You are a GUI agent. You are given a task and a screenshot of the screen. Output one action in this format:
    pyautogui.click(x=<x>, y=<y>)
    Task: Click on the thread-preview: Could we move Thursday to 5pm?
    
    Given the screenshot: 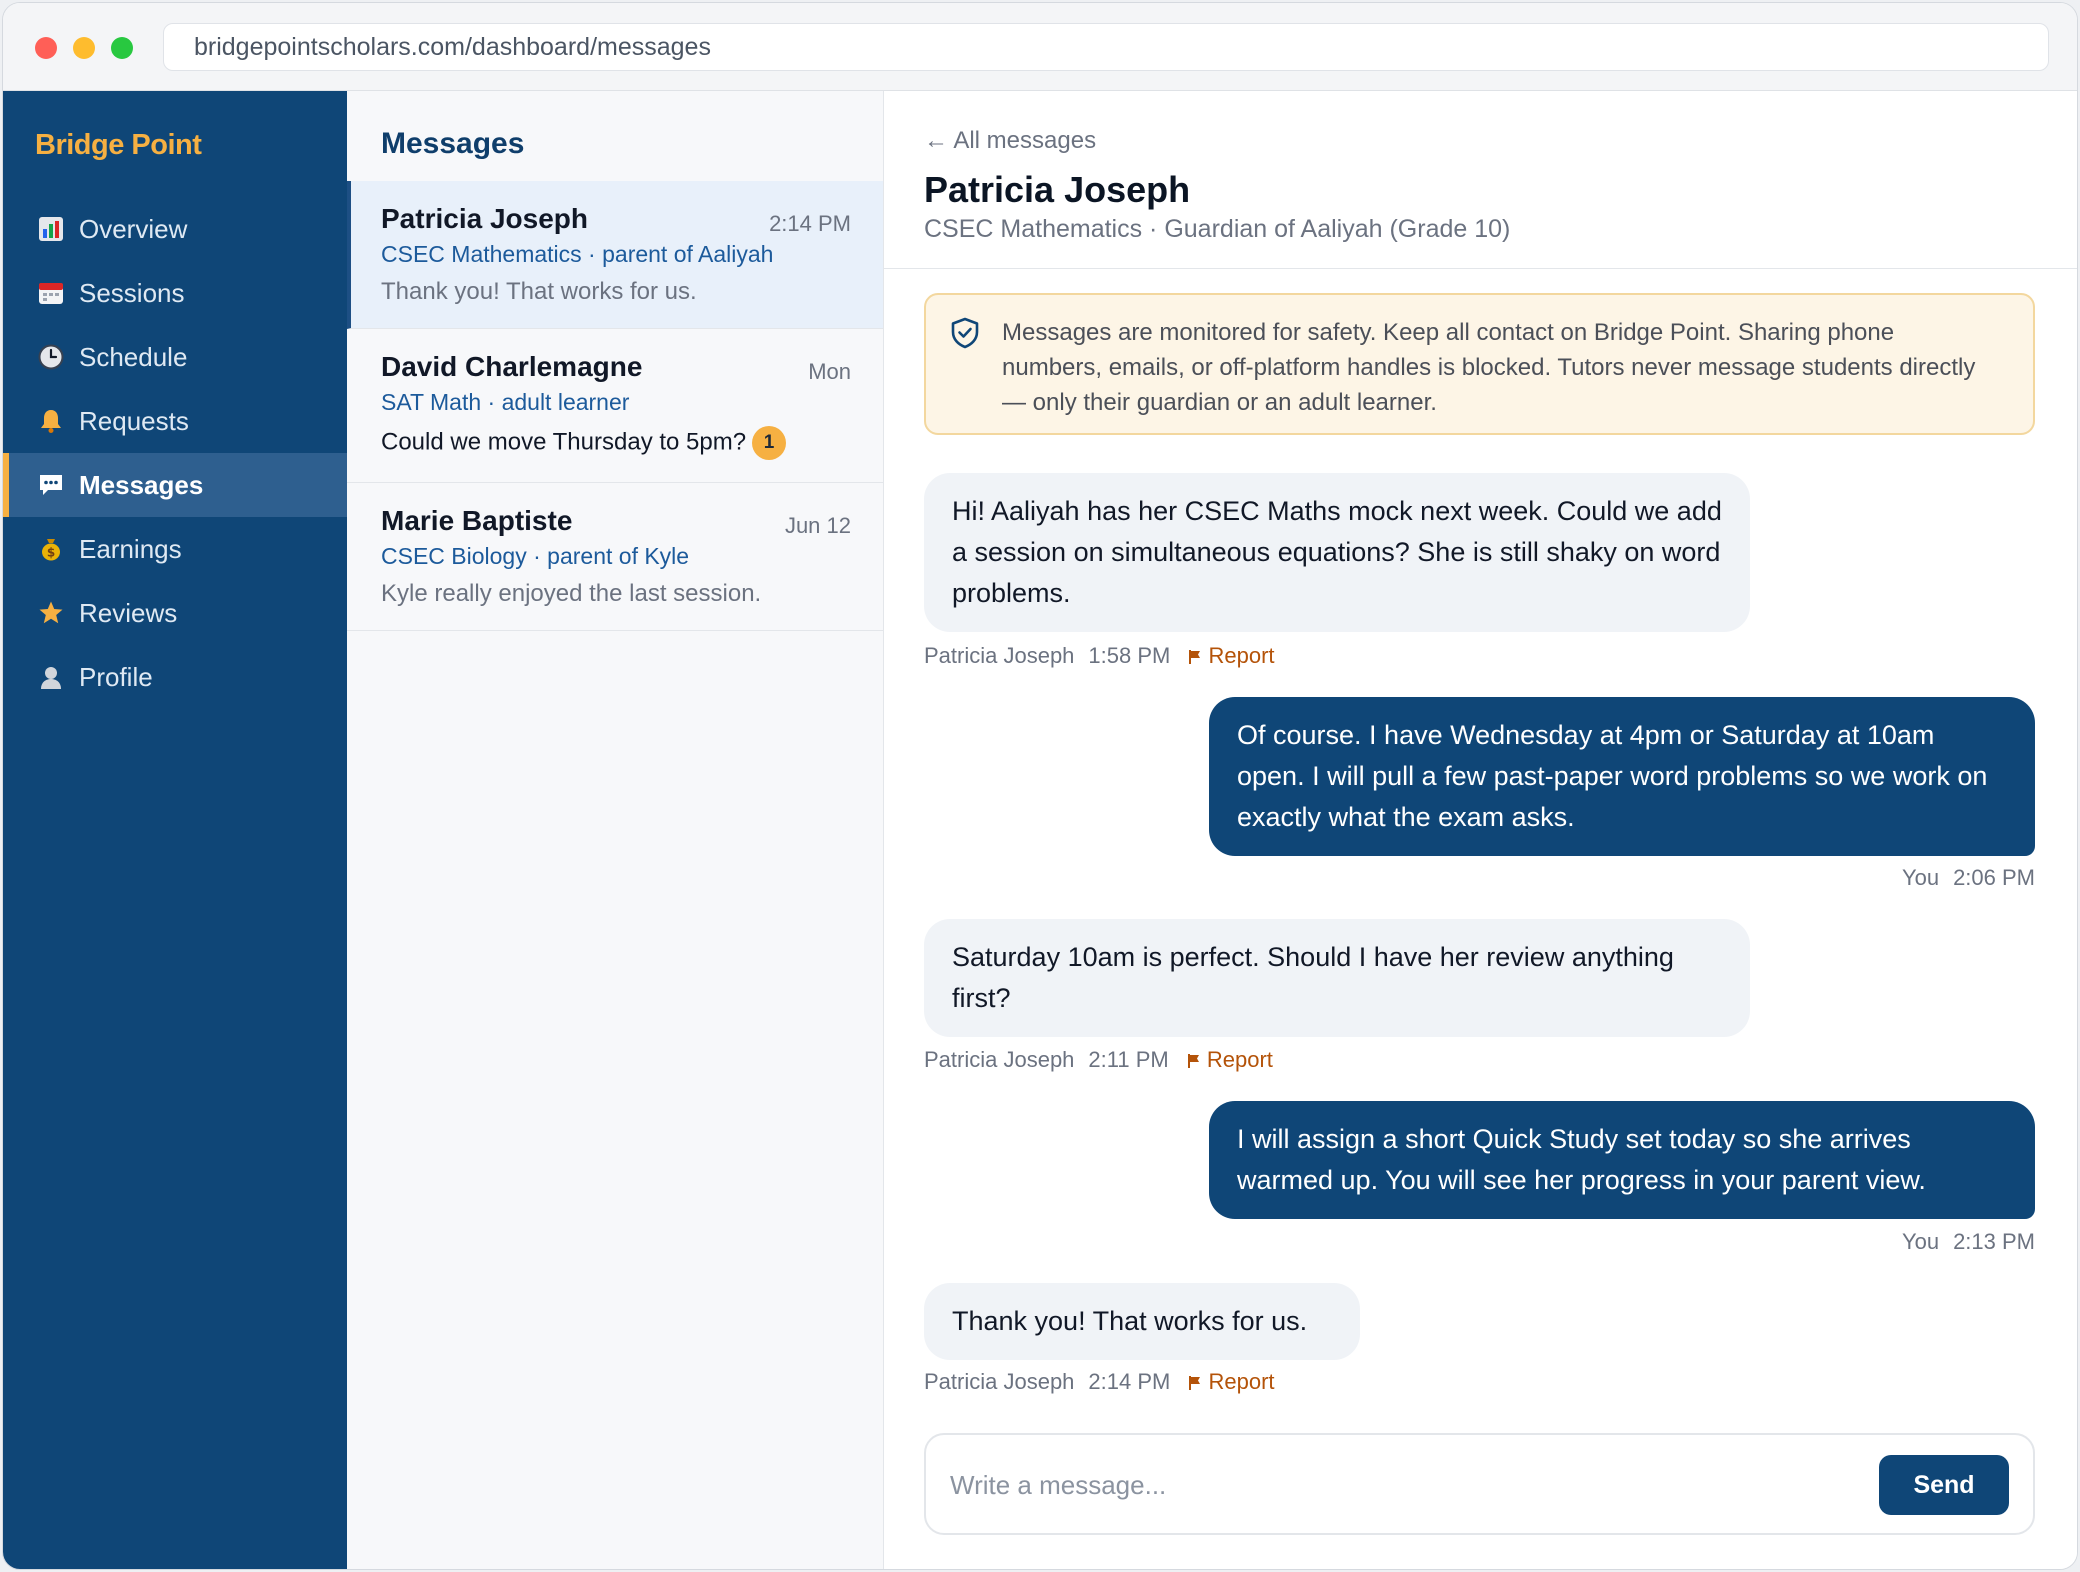 What is the action you would take?
    pyautogui.click(x=564, y=442)
    